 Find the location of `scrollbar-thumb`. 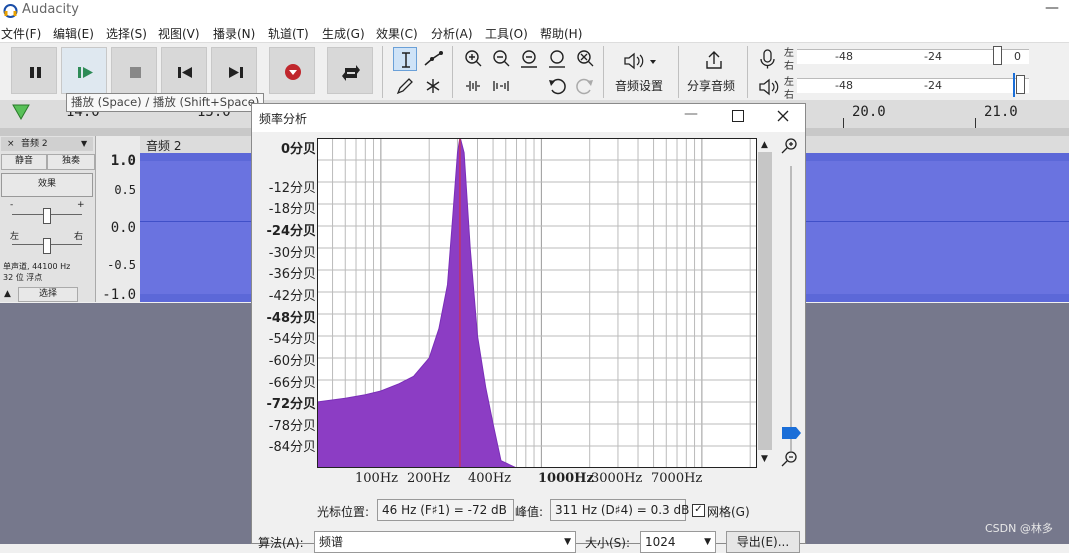

scrollbar-thumb is located at coordinates (765, 301).